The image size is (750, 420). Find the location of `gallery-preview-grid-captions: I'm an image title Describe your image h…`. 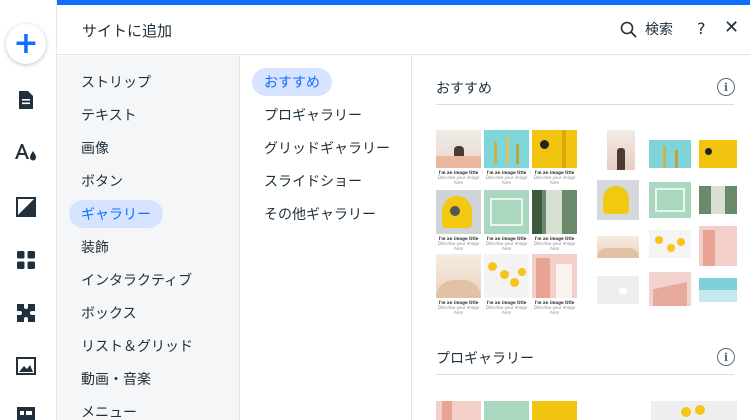

gallery-preview-grid-captions: I'm an image title Describe your image h… is located at coordinates (507, 223).